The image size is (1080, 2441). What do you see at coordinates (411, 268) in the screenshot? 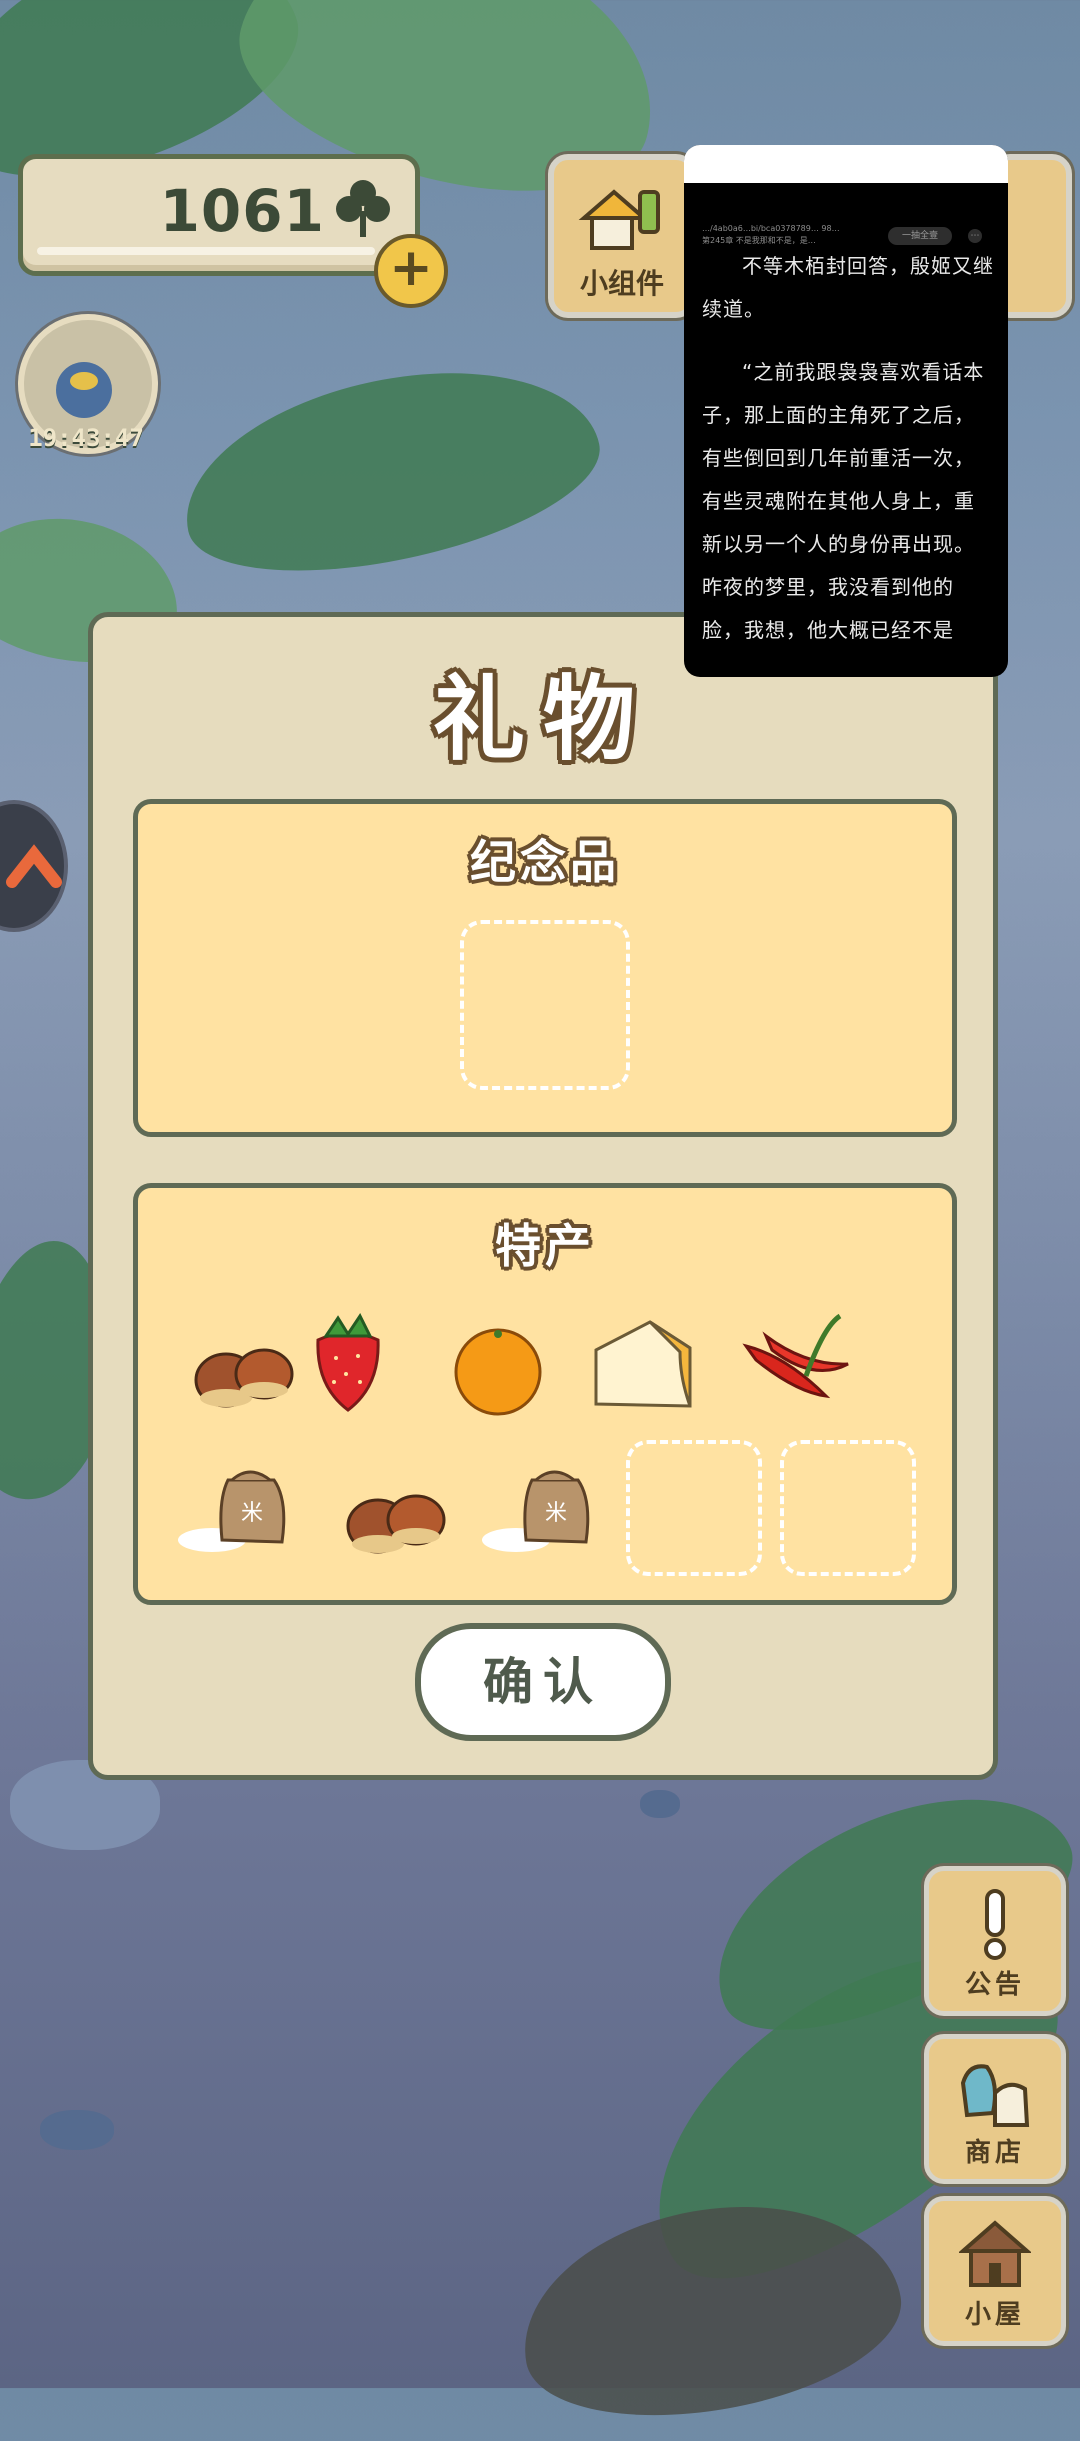
I see `plus-icon: +` at bounding box center [411, 268].